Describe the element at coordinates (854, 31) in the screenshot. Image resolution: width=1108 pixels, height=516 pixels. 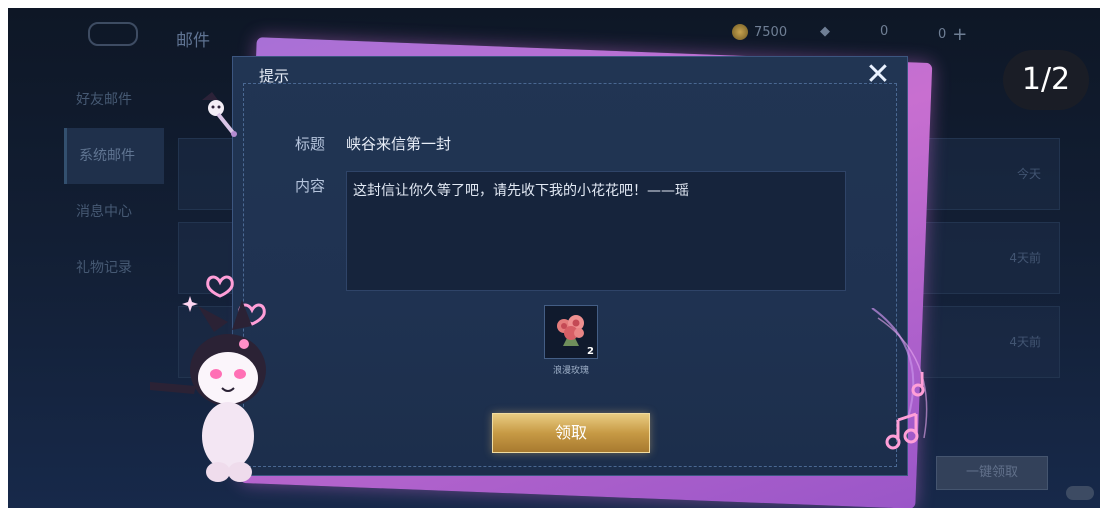
I see `diamond-resource: ◆ 0` at that location.